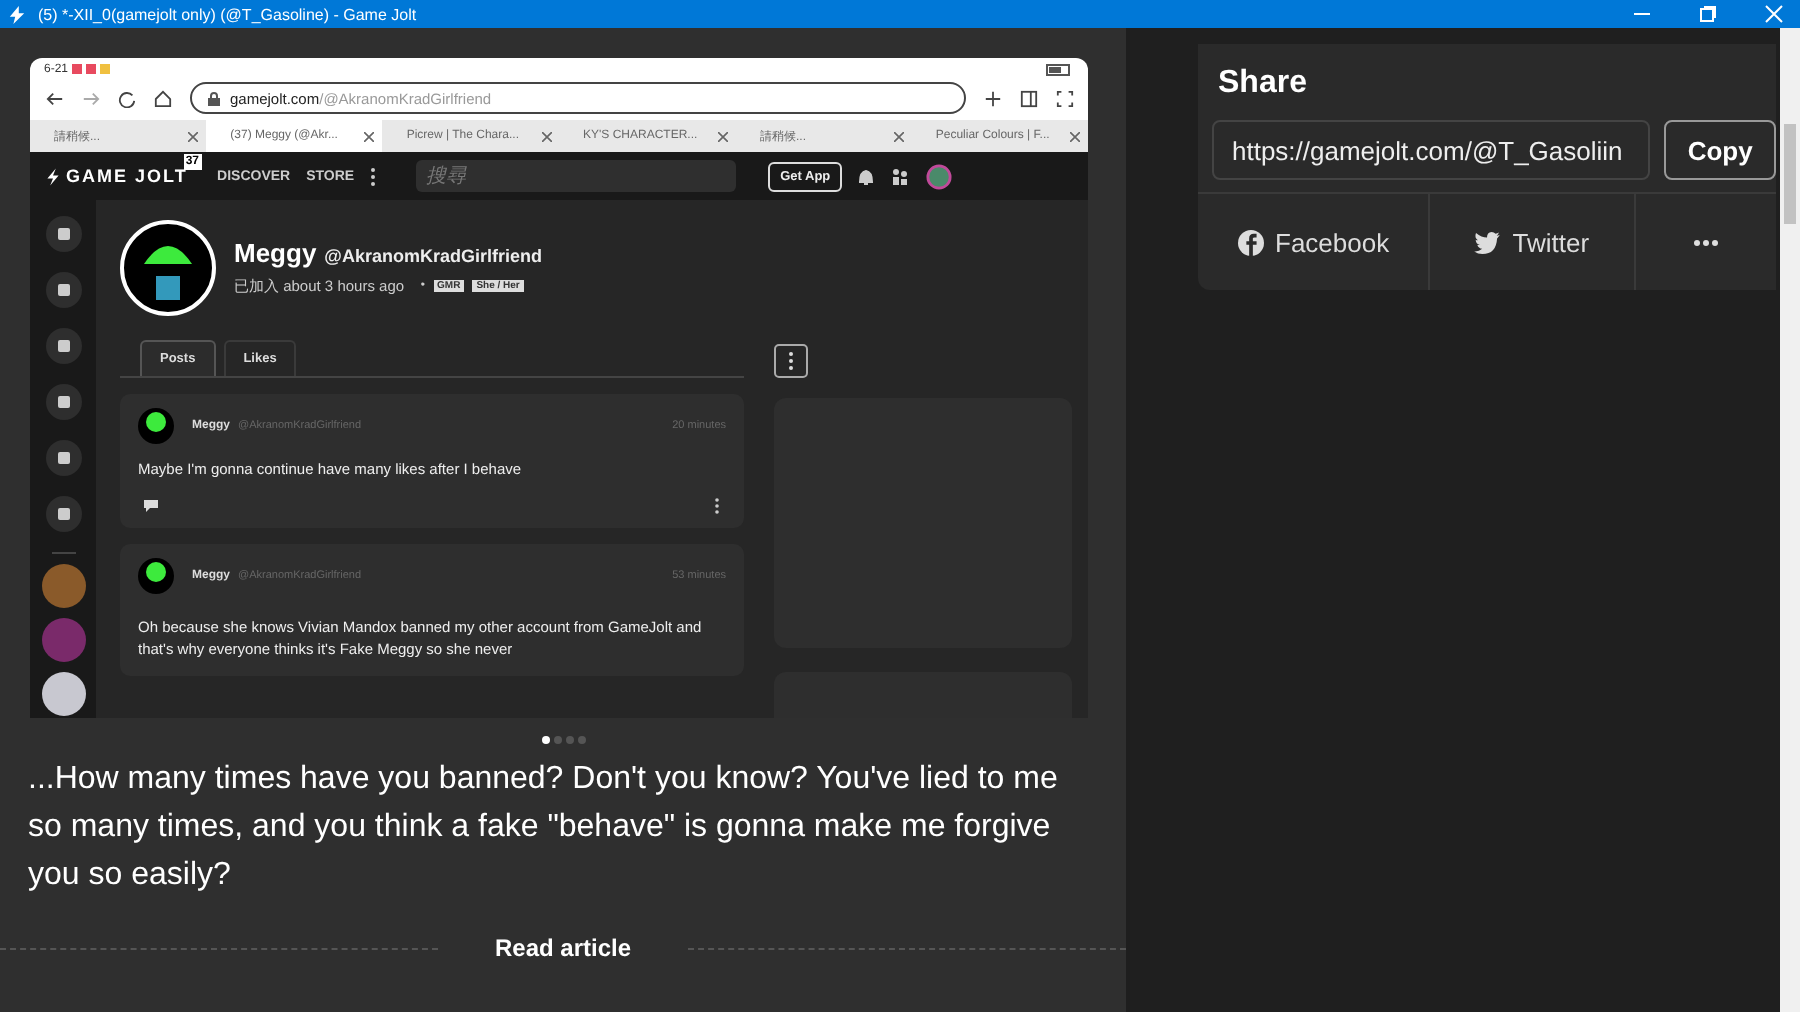  I want to click on more-button, so click(791, 361).